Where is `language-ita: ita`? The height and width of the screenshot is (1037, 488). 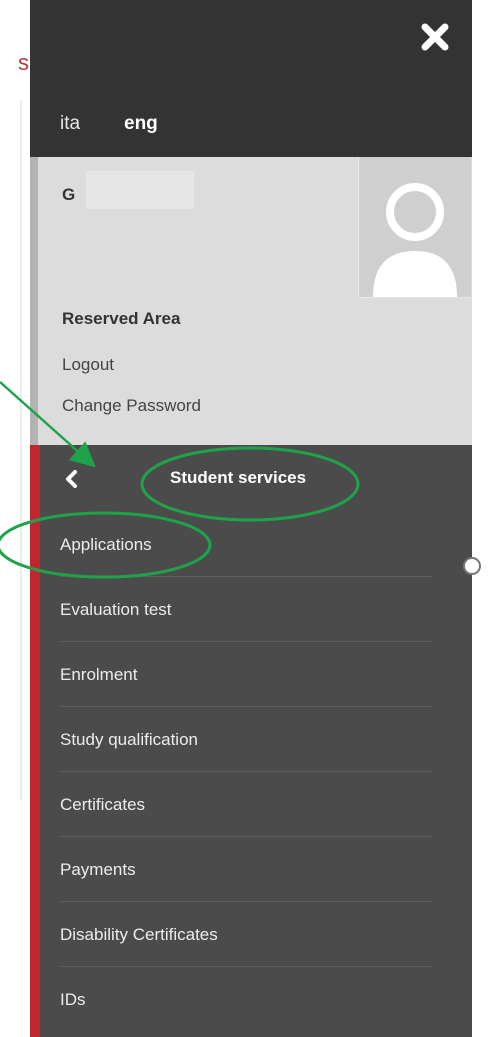
language-ita: ita is located at coordinates (70, 124).